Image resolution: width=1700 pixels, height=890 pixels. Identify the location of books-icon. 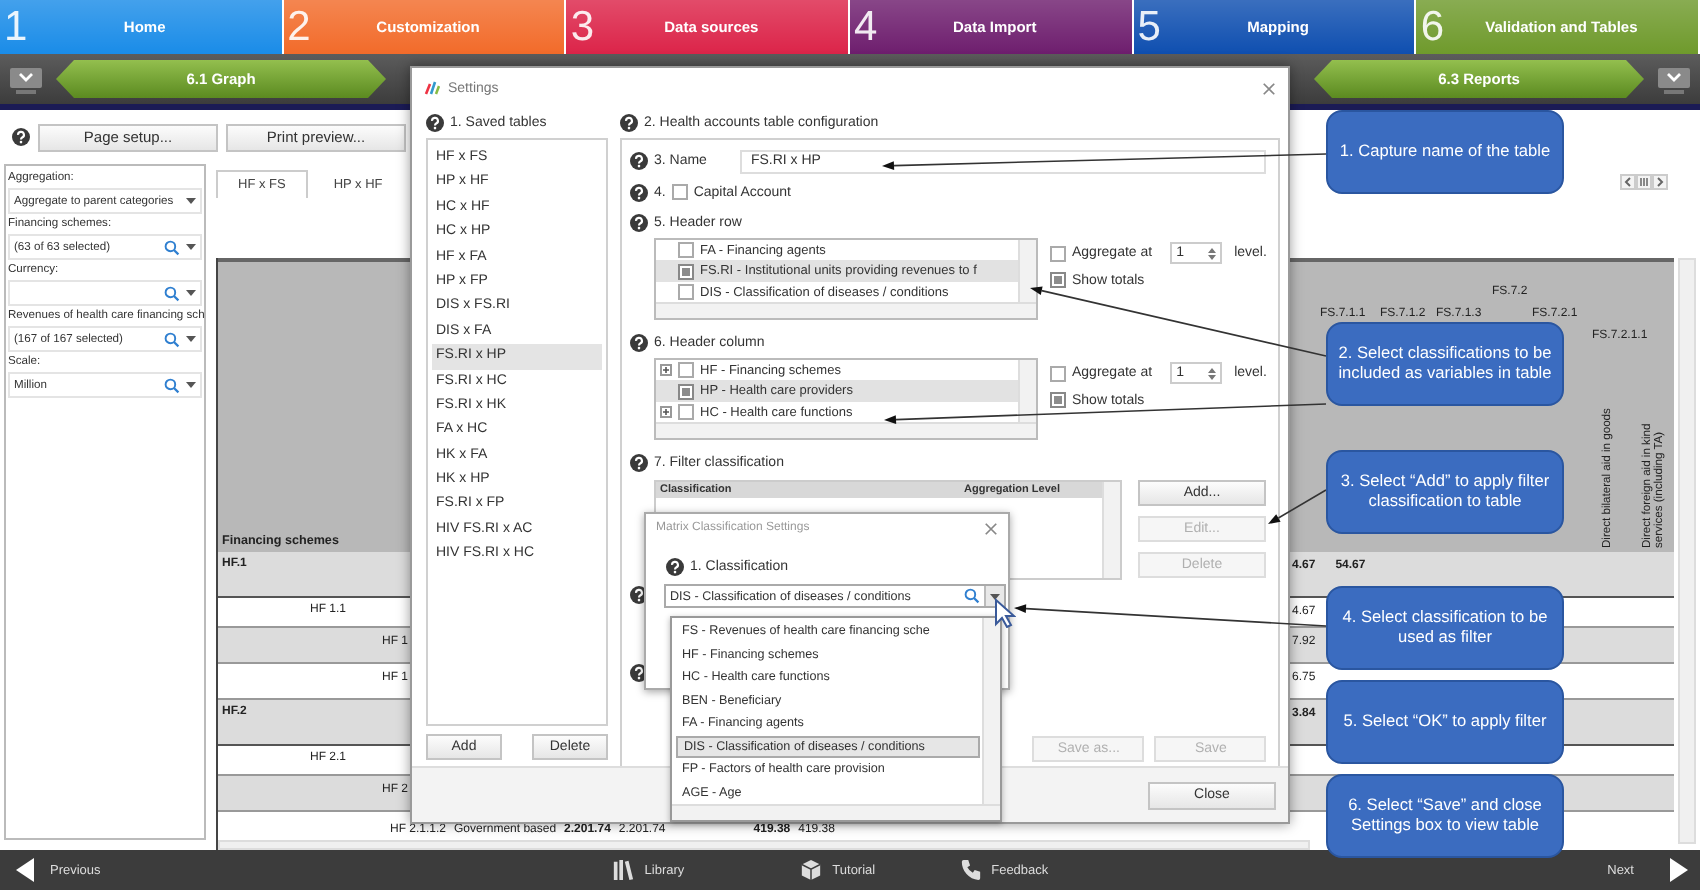
(623, 870).